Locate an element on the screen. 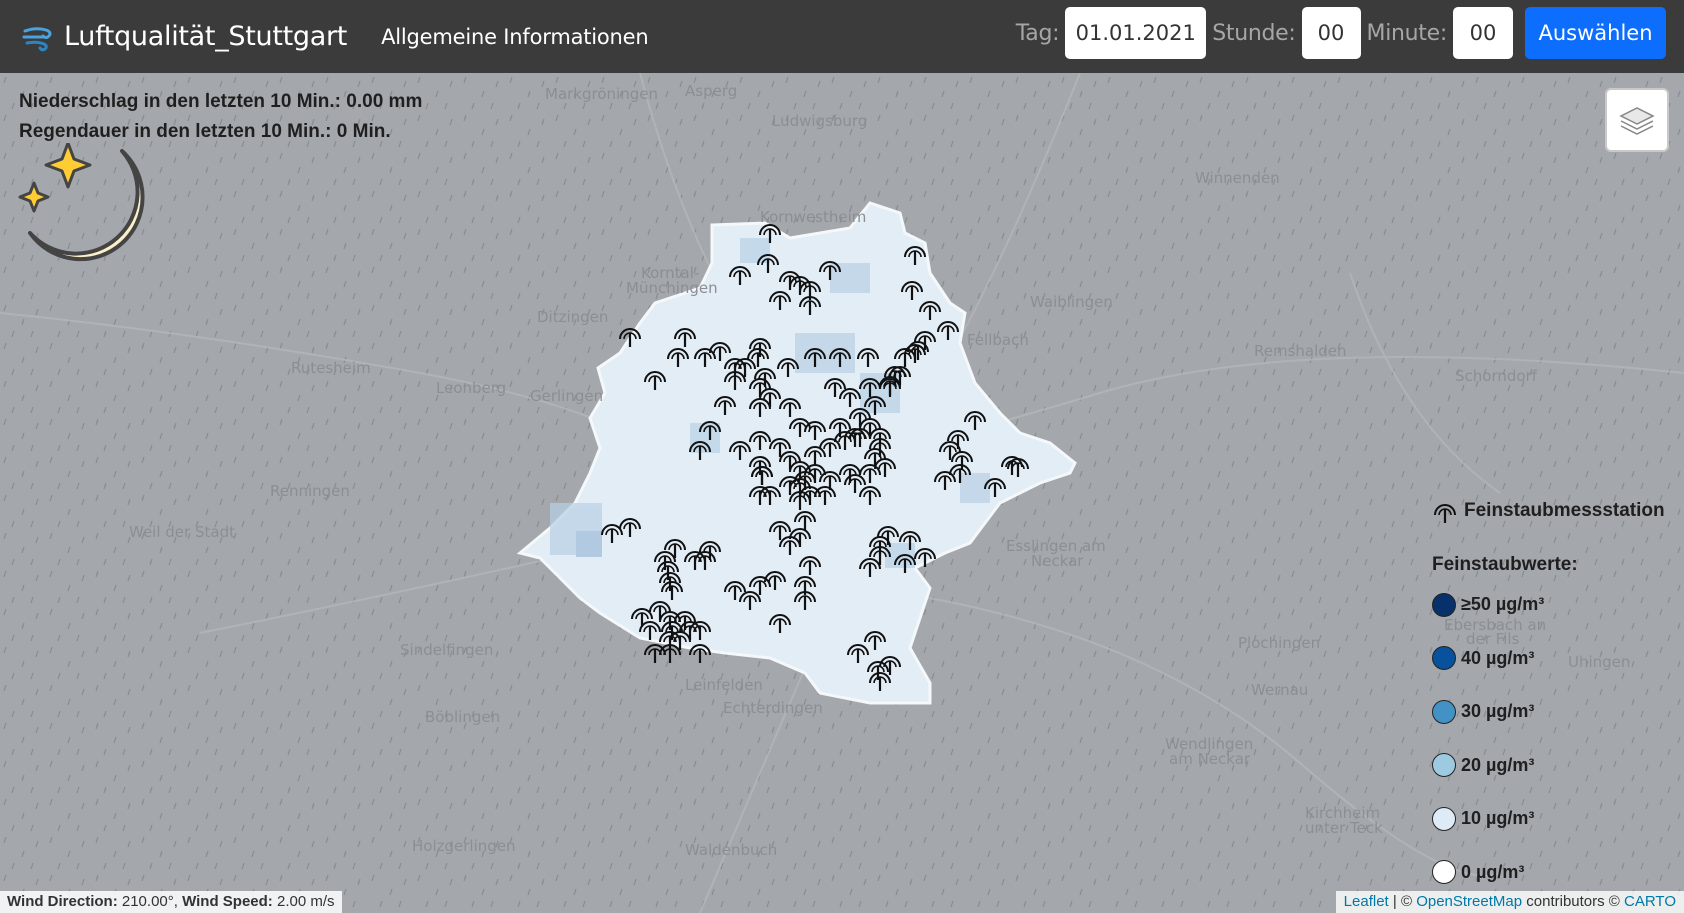 The width and height of the screenshot is (1684, 913). wind-speed-value: 2.00 m/s is located at coordinates (305, 901).